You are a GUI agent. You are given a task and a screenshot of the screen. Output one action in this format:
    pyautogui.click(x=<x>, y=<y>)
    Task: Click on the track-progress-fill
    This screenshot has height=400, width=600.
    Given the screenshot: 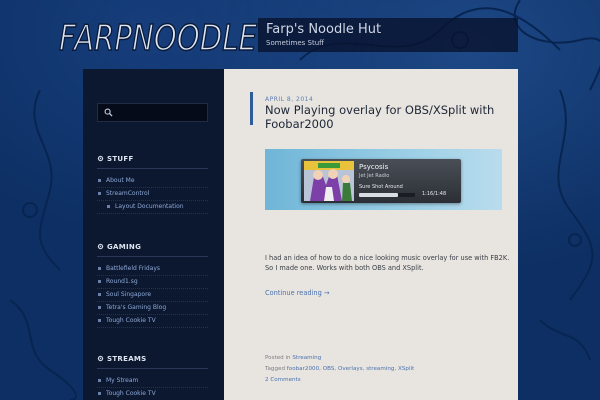 What is the action you would take?
    pyautogui.click(x=379, y=195)
    